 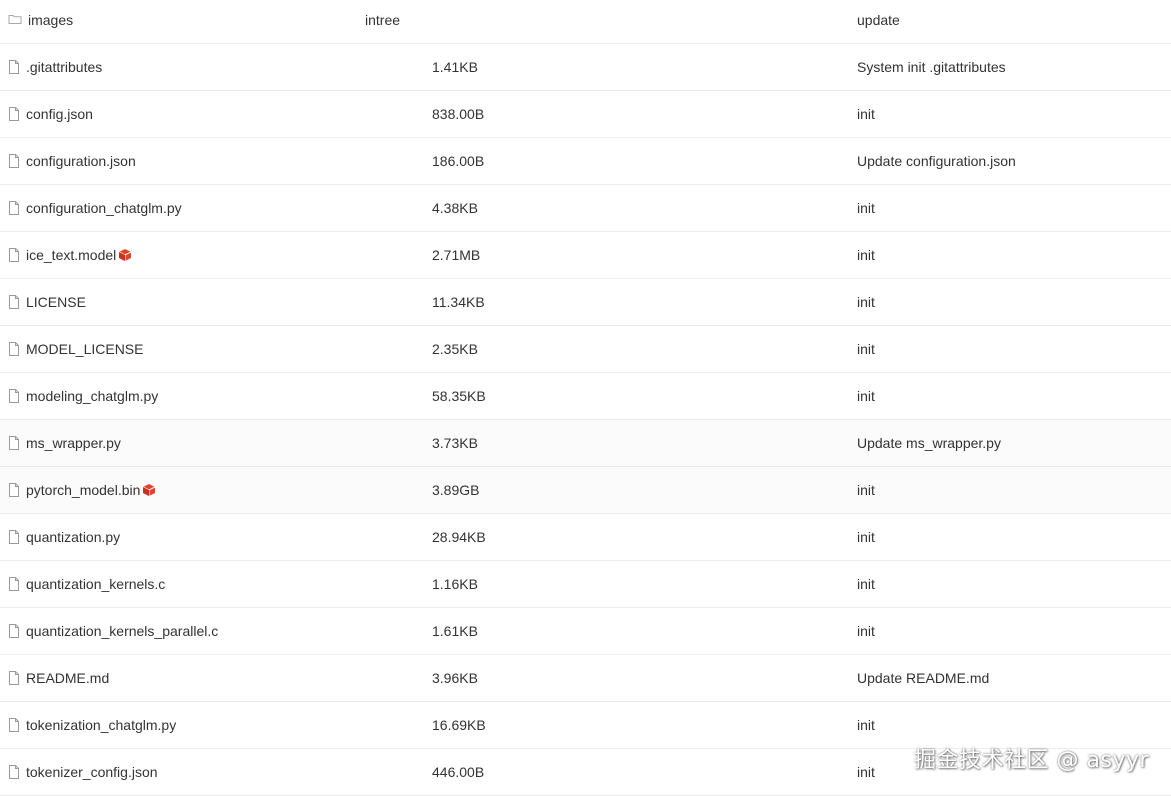 I want to click on watermark: 掘金技术社区 @ asyyr, so click(x=1031, y=760).